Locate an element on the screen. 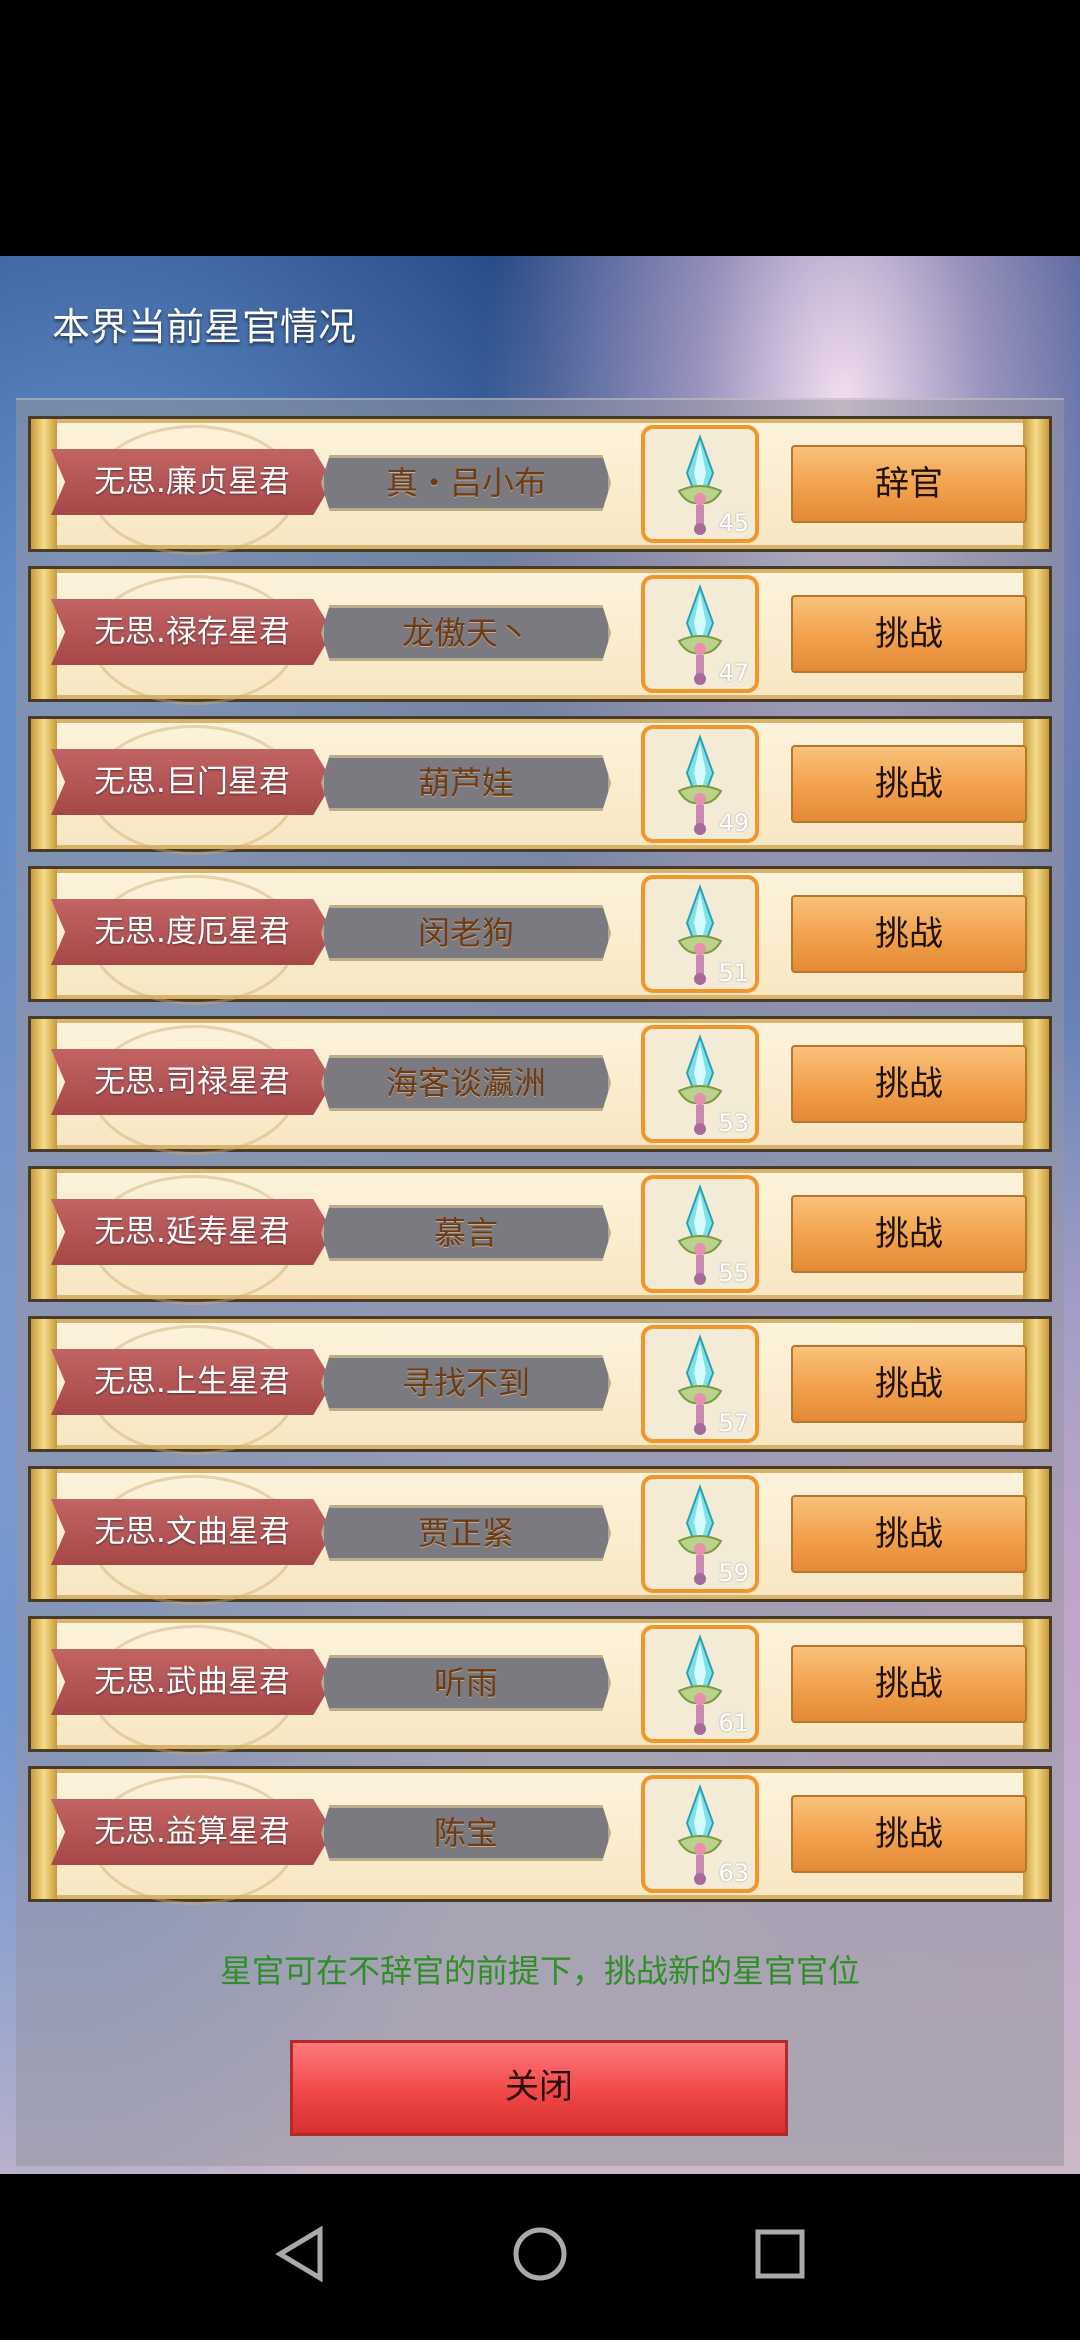 This screenshot has height=2340, width=1080. official-row: 无思.度厄星君 闵老狗 51 挑战 is located at coordinates (540, 935).